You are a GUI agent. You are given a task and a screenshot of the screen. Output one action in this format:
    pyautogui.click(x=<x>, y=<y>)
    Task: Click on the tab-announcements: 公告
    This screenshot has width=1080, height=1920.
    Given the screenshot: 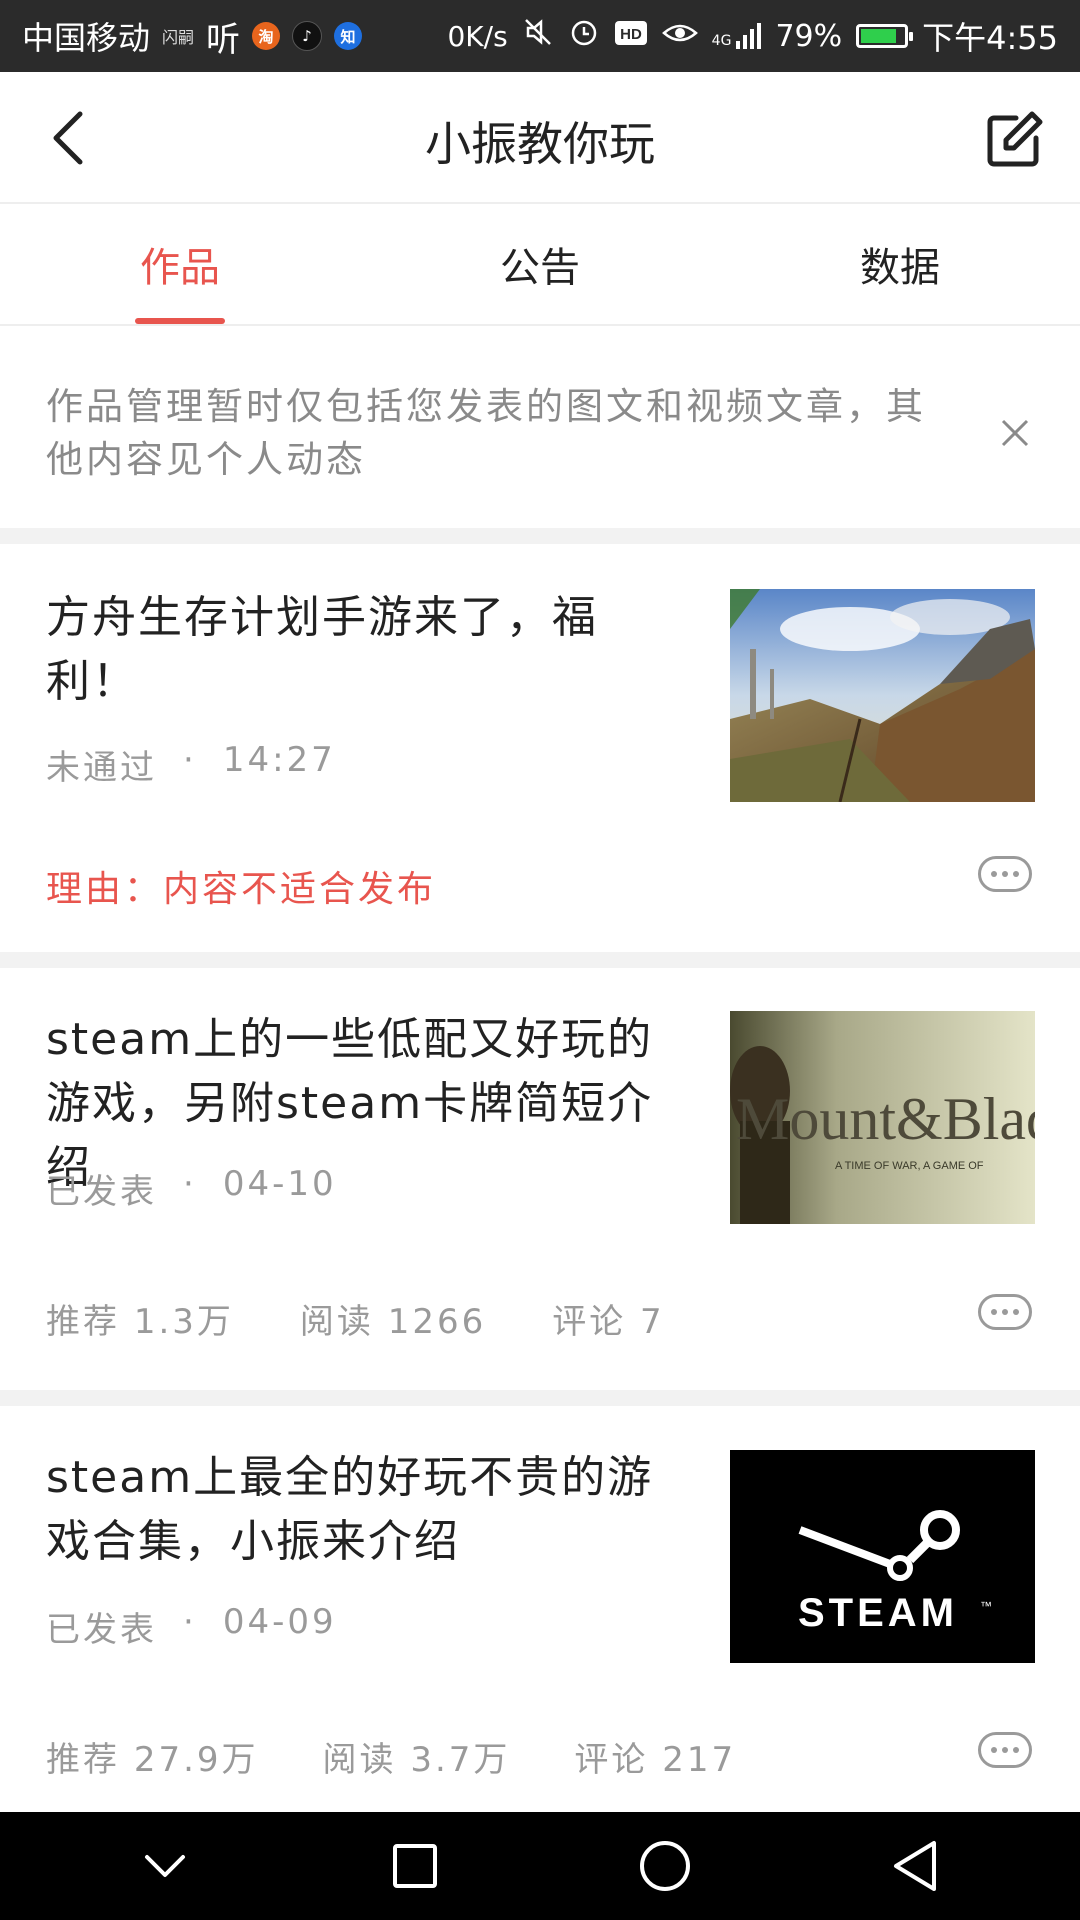 What is the action you would take?
    pyautogui.click(x=540, y=264)
    